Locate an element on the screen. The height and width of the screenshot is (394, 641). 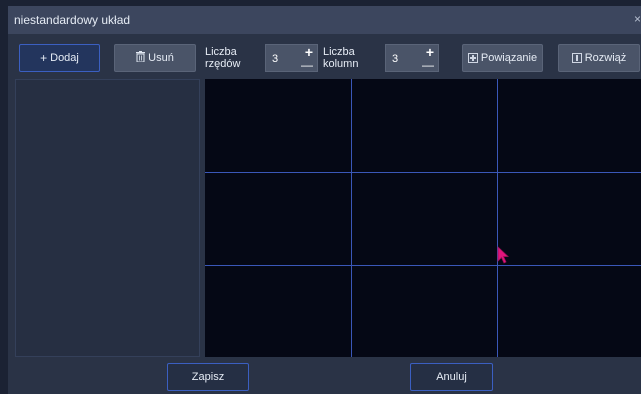
cancel-button-label: Anuluj is located at coordinates (451, 377).